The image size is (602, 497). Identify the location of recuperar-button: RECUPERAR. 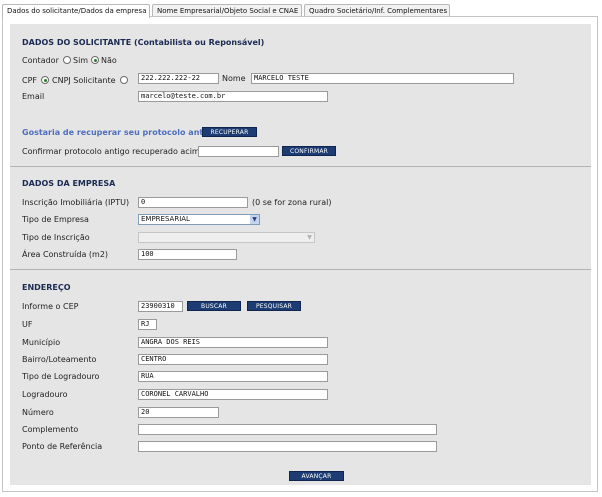
(229, 132).